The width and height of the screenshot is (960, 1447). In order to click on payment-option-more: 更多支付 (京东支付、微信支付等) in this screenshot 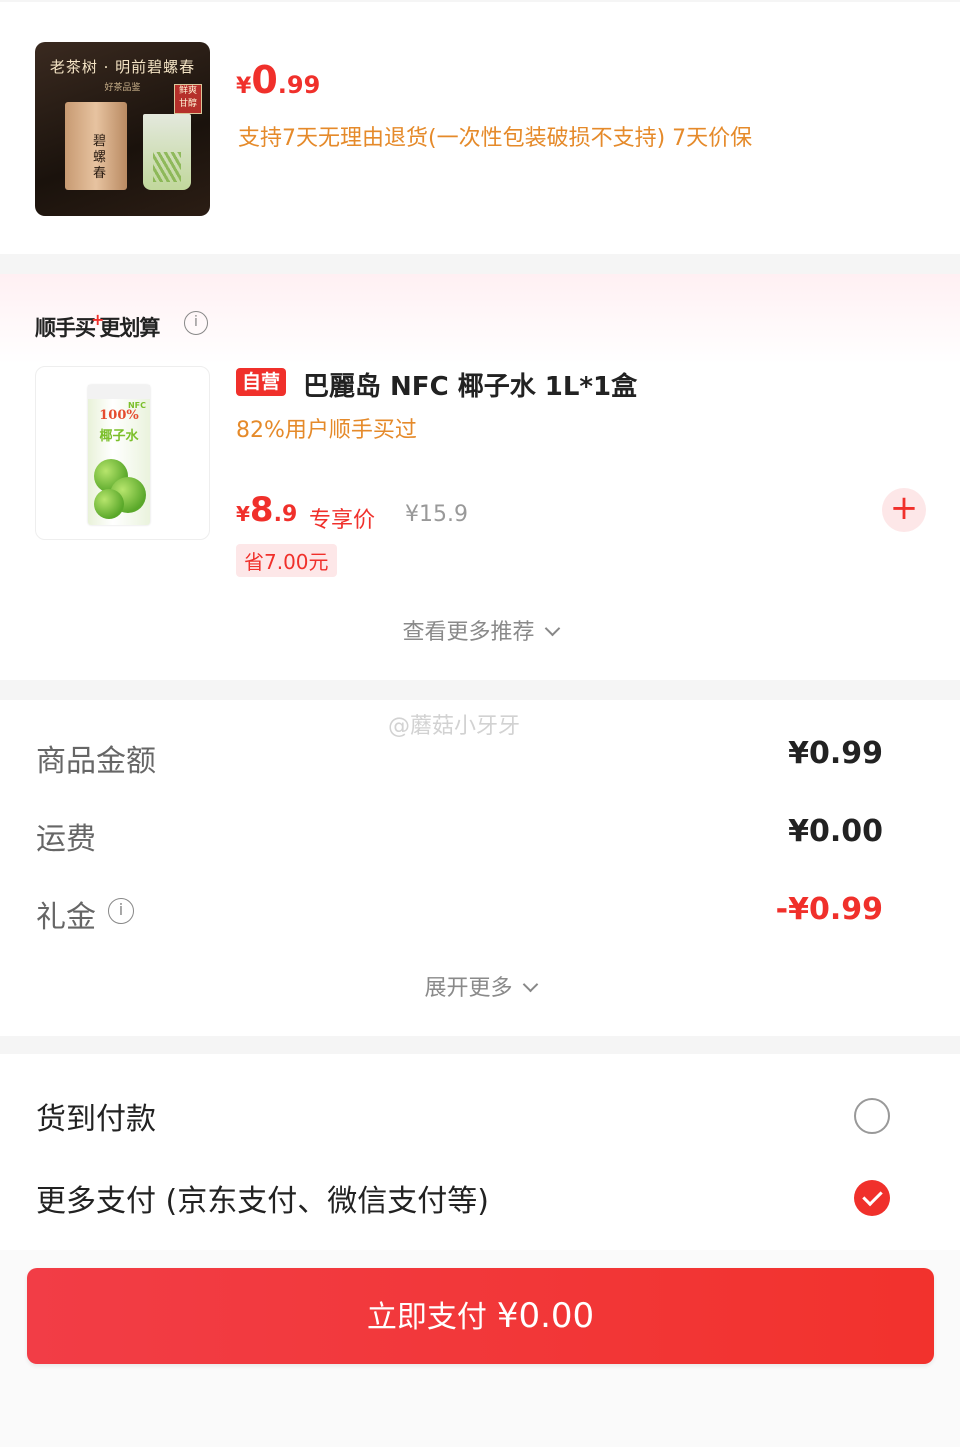, I will do `click(463, 1198)`.